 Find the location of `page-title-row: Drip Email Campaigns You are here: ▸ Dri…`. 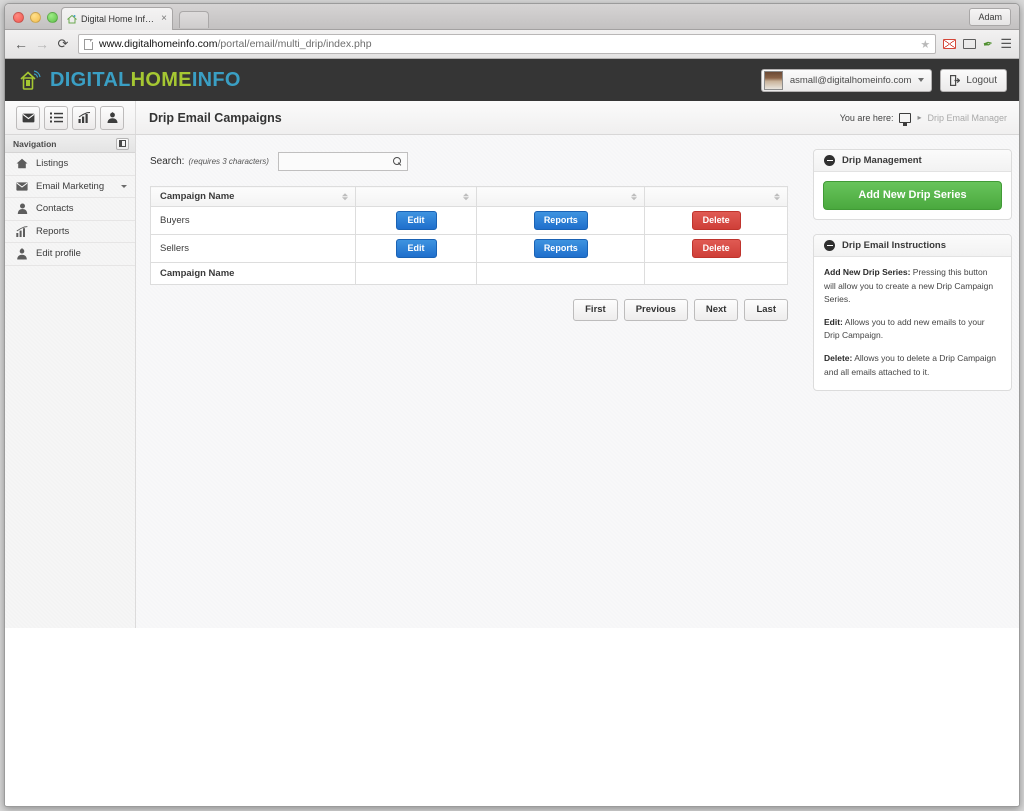

page-title-row: Drip Email Campaigns You are here: ▸ Dri… is located at coordinates (577, 117).